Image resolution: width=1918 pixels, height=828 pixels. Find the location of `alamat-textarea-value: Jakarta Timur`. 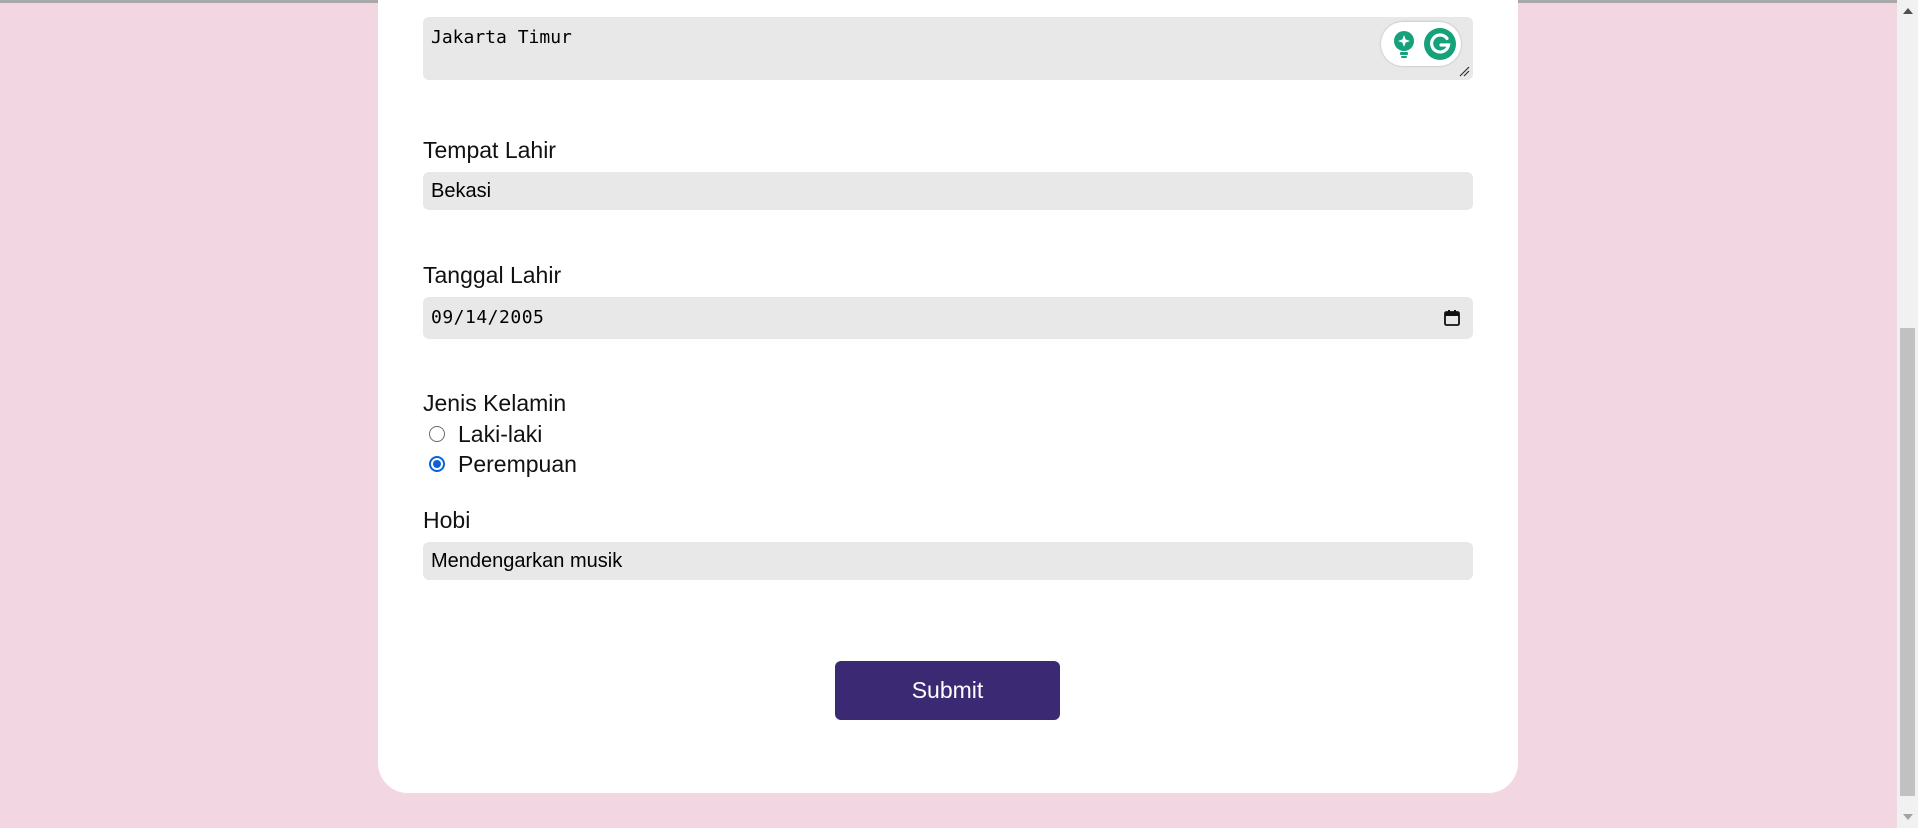

alamat-textarea-value: Jakarta Timur is located at coordinates (501, 37).